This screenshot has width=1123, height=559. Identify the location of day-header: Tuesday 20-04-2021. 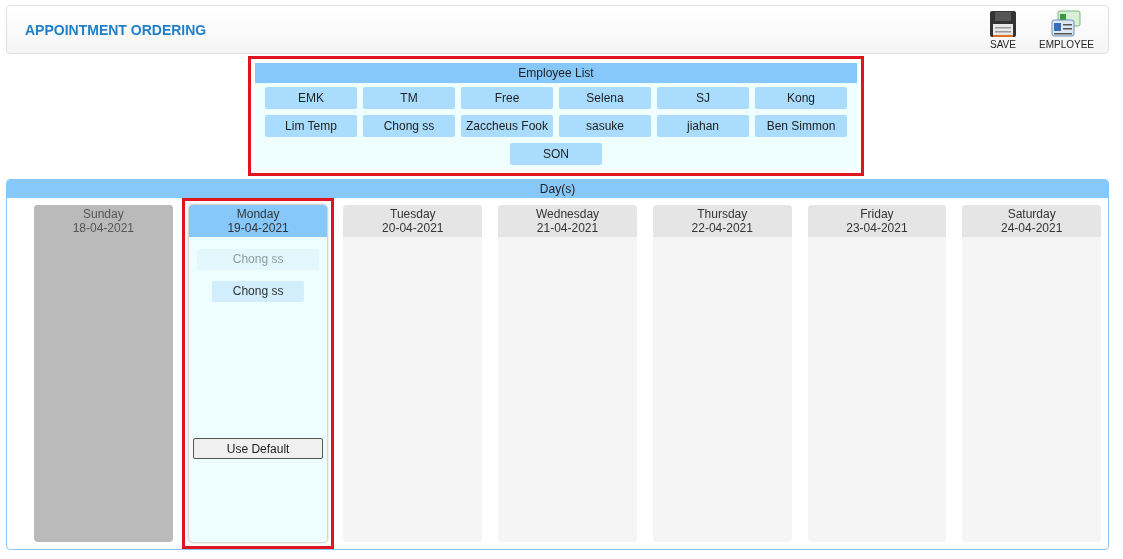
(413, 221).